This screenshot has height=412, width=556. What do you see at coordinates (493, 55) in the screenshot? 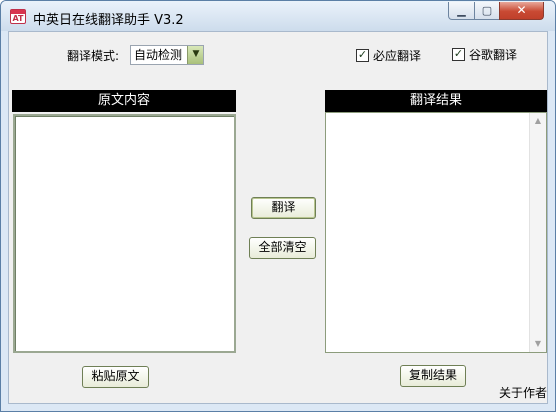
I see `google-label: 谷歌翻译` at bounding box center [493, 55].